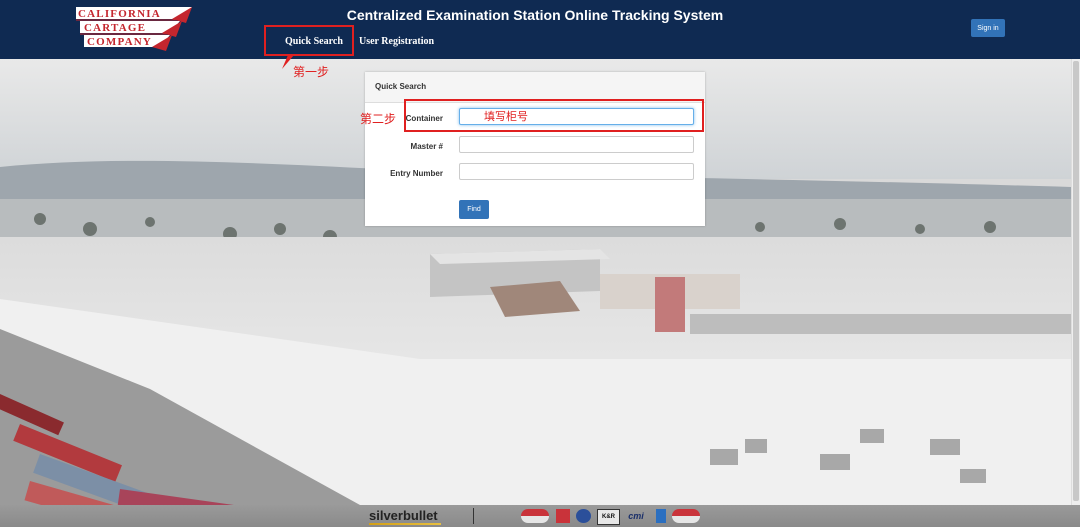 The width and height of the screenshot is (1080, 527). I want to click on logo-line-1: CALIFORNIA, so click(119, 14).